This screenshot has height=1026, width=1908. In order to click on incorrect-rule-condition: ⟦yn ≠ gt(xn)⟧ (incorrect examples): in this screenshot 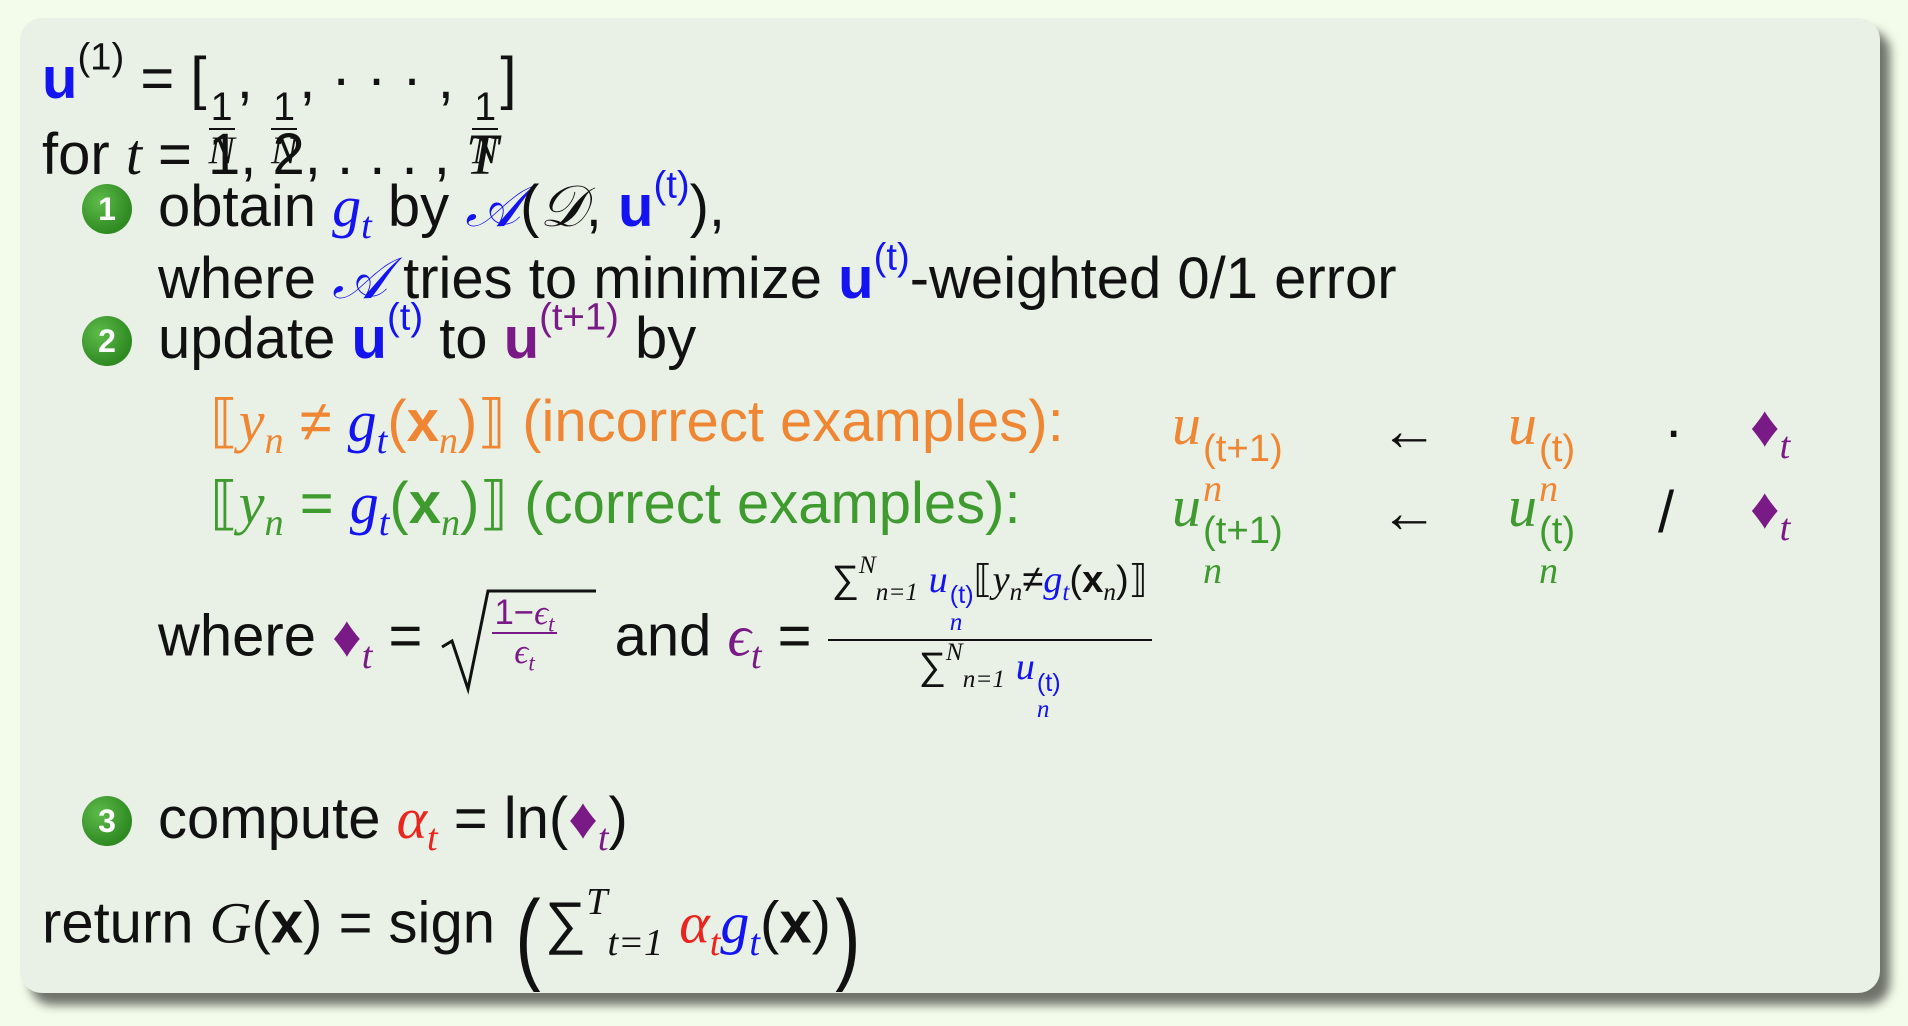, I will do `click(637, 426)`.